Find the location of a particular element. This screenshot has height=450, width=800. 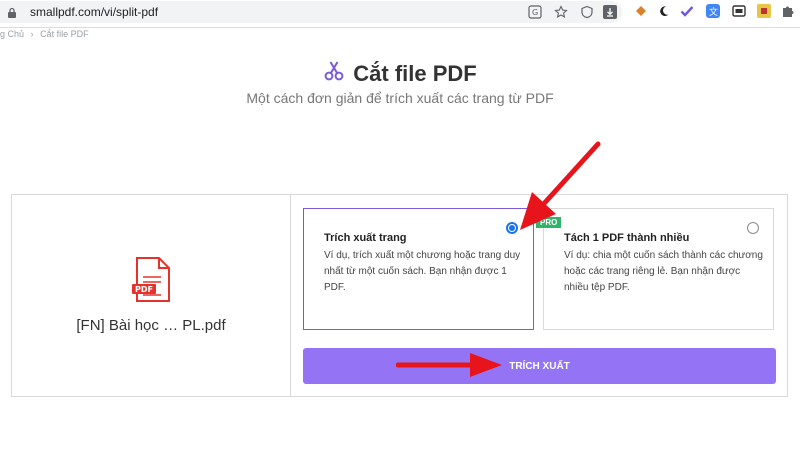

svg-text: 文 is located at coordinates (713, 12).